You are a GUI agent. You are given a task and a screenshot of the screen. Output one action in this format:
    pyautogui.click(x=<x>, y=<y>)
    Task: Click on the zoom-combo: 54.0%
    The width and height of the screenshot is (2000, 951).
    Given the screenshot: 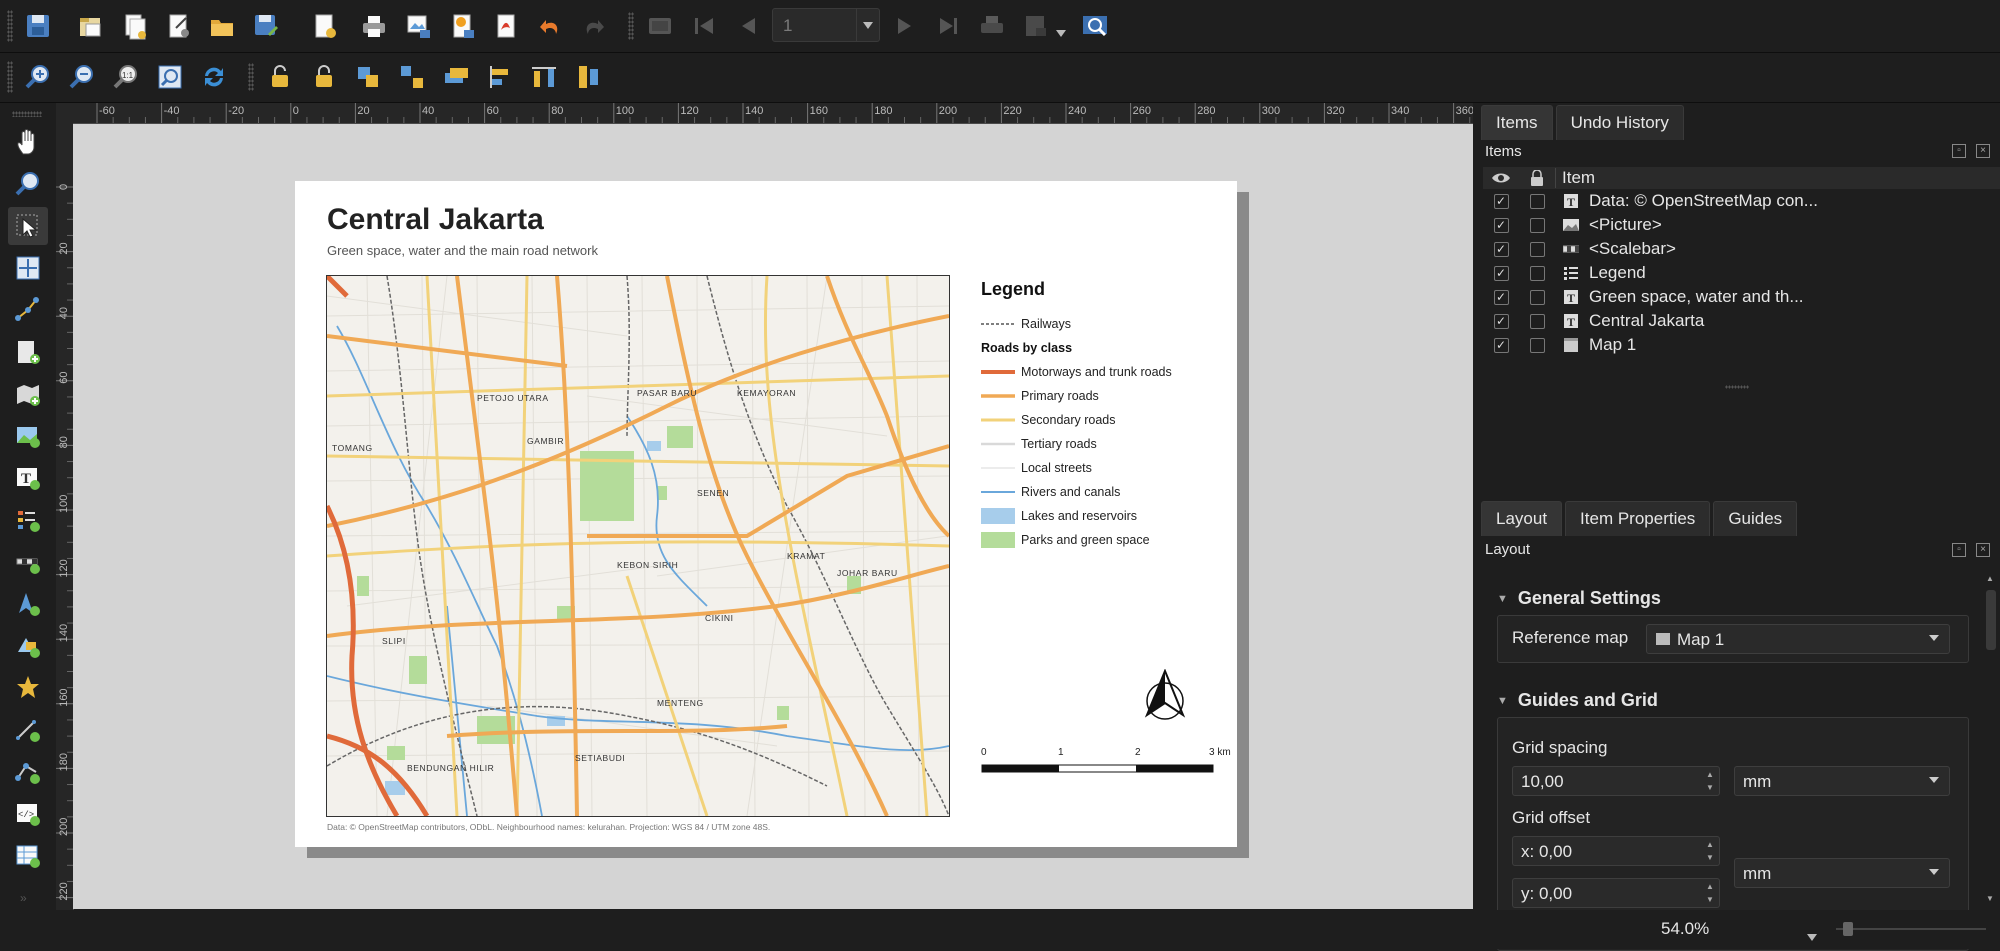 What is the action you would take?
    pyautogui.click(x=1740, y=930)
    